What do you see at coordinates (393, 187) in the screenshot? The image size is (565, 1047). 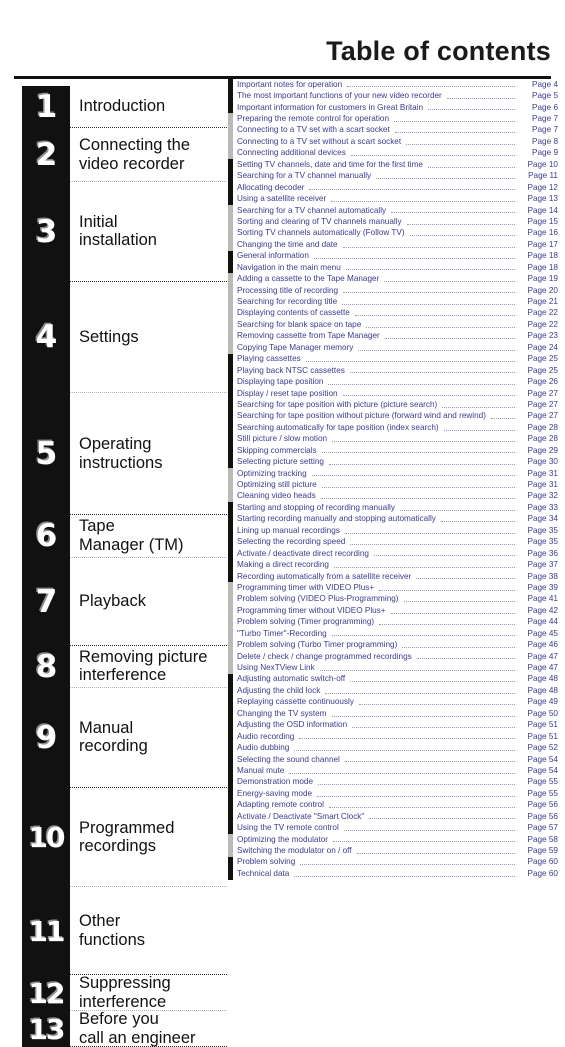 I see `toc-entry: Allocating decoder Page 12` at bounding box center [393, 187].